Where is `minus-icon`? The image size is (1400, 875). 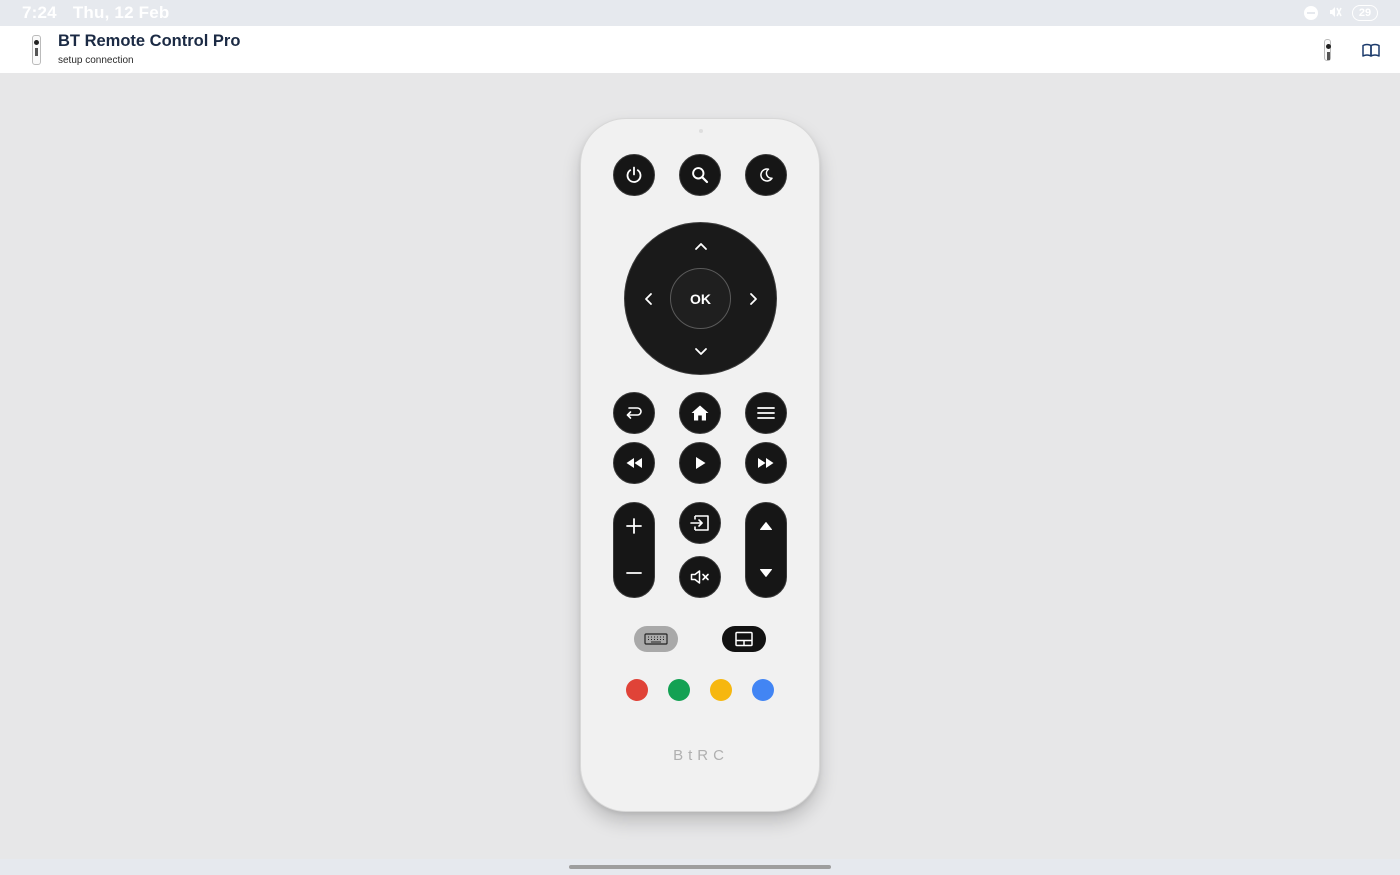
minus-icon is located at coordinates (633, 573).